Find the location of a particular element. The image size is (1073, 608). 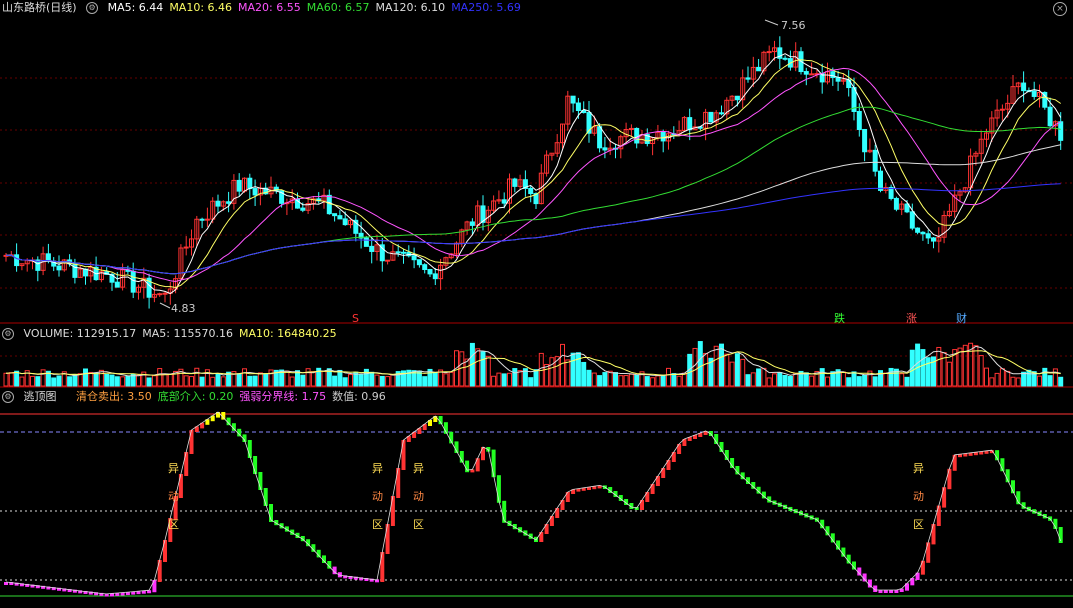

signal-marker-s: S is located at coordinates (355, 318).